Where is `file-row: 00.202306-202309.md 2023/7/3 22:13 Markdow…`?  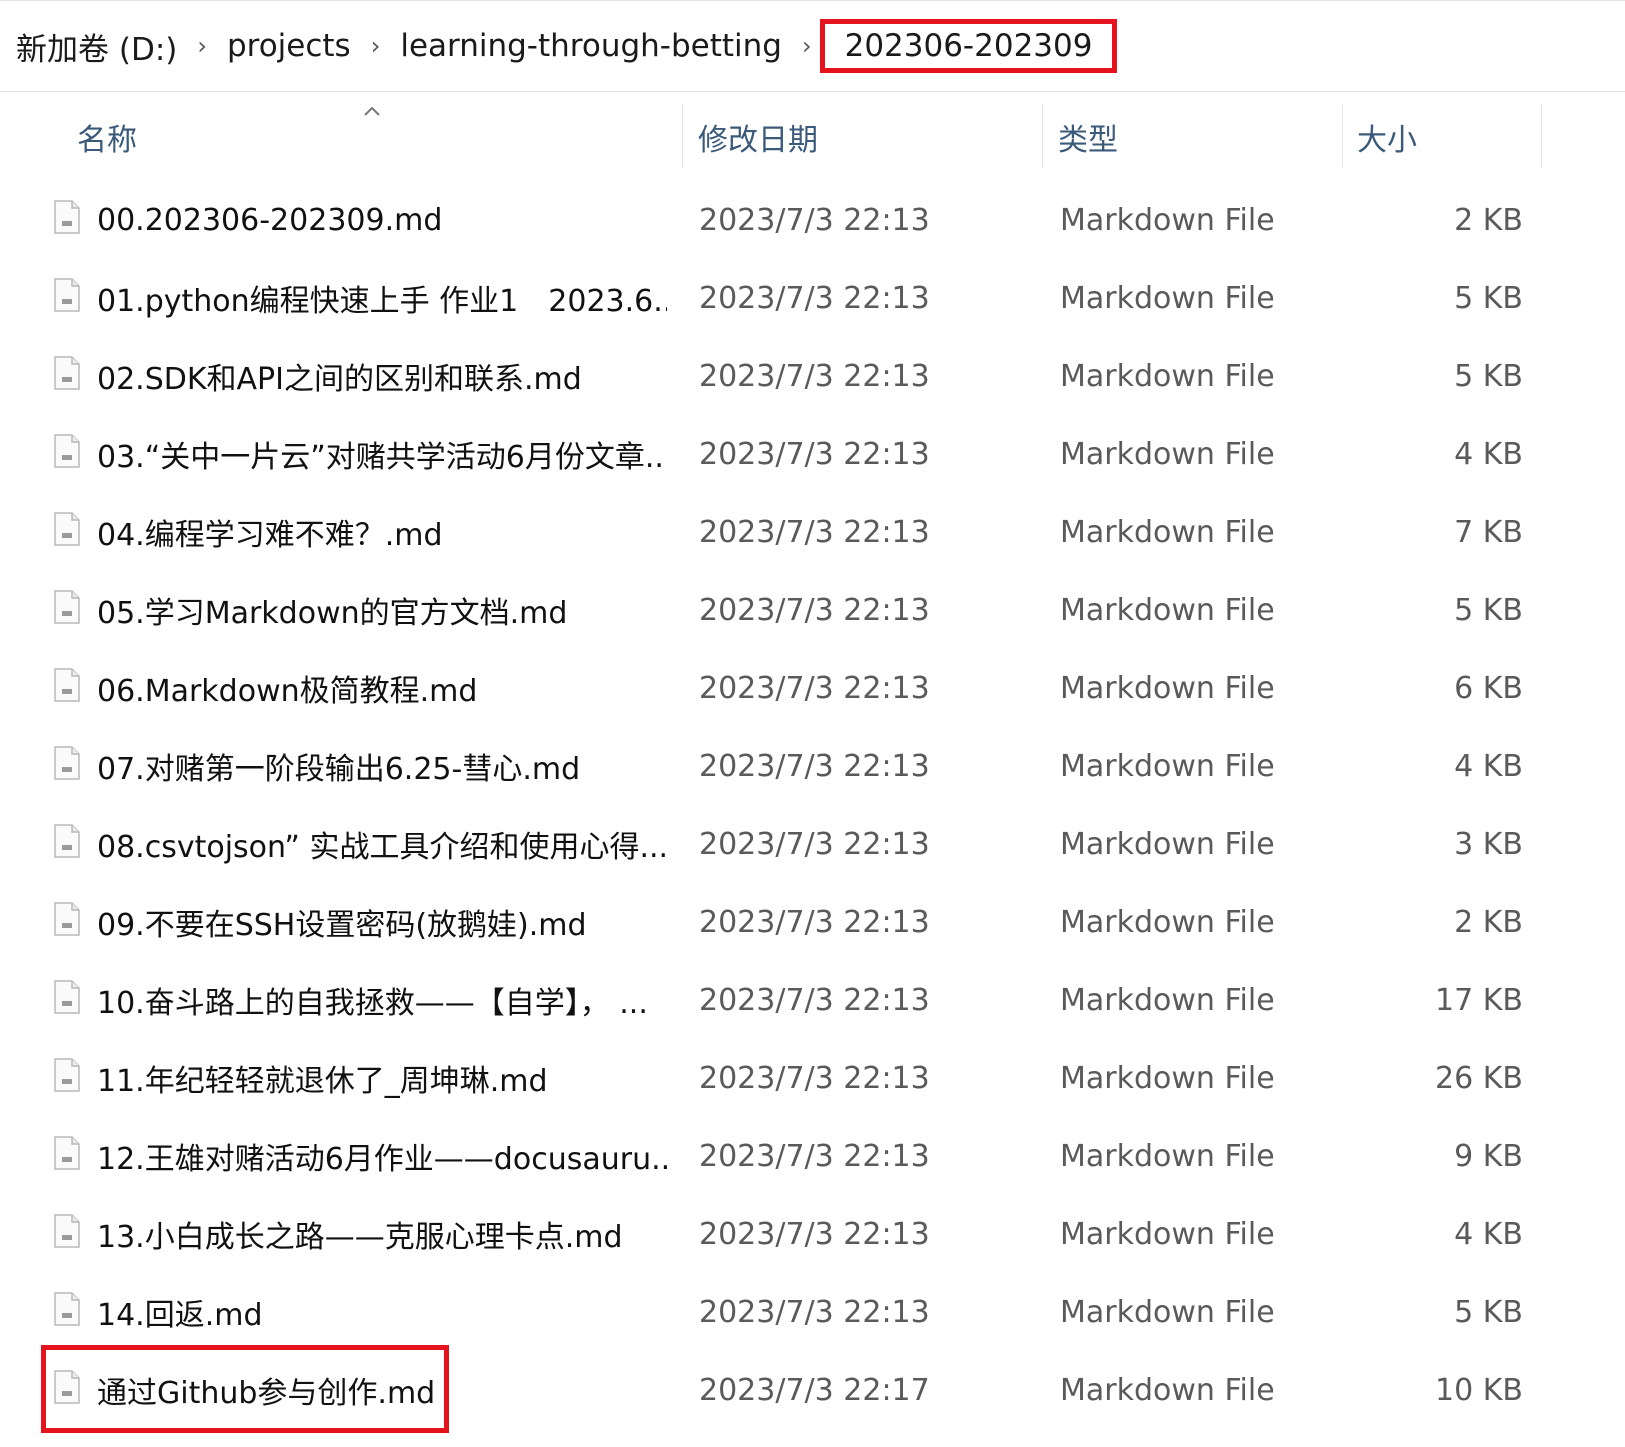 file-row: 00.202306-202309.md 2023/7/3 22:13 Markdow… is located at coordinates (812, 220).